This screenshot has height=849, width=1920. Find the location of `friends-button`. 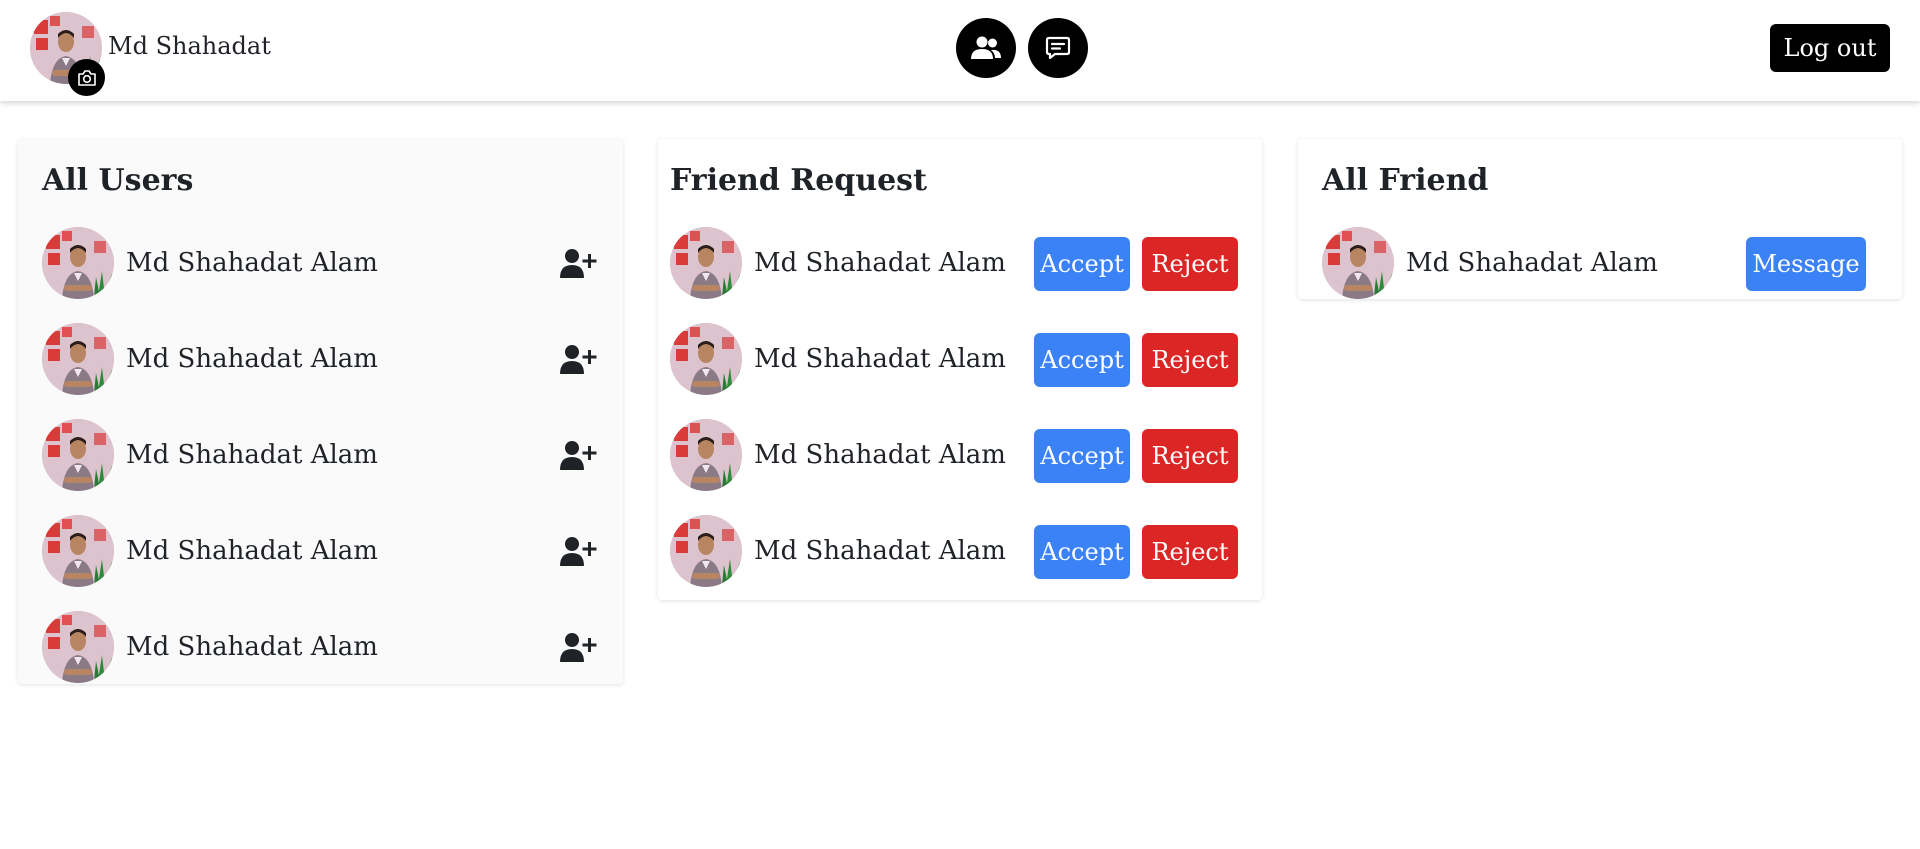

friends-button is located at coordinates (986, 48).